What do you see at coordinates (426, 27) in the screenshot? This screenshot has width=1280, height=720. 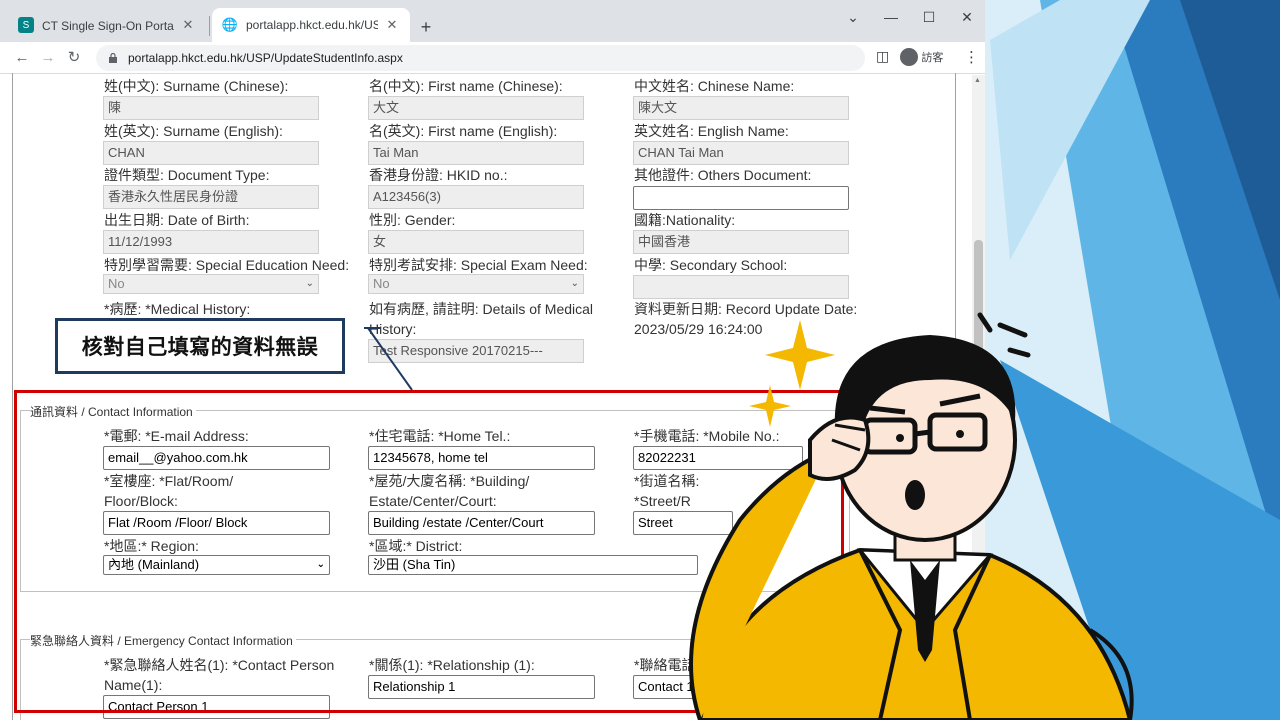 I see `new-tab-button: +` at bounding box center [426, 27].